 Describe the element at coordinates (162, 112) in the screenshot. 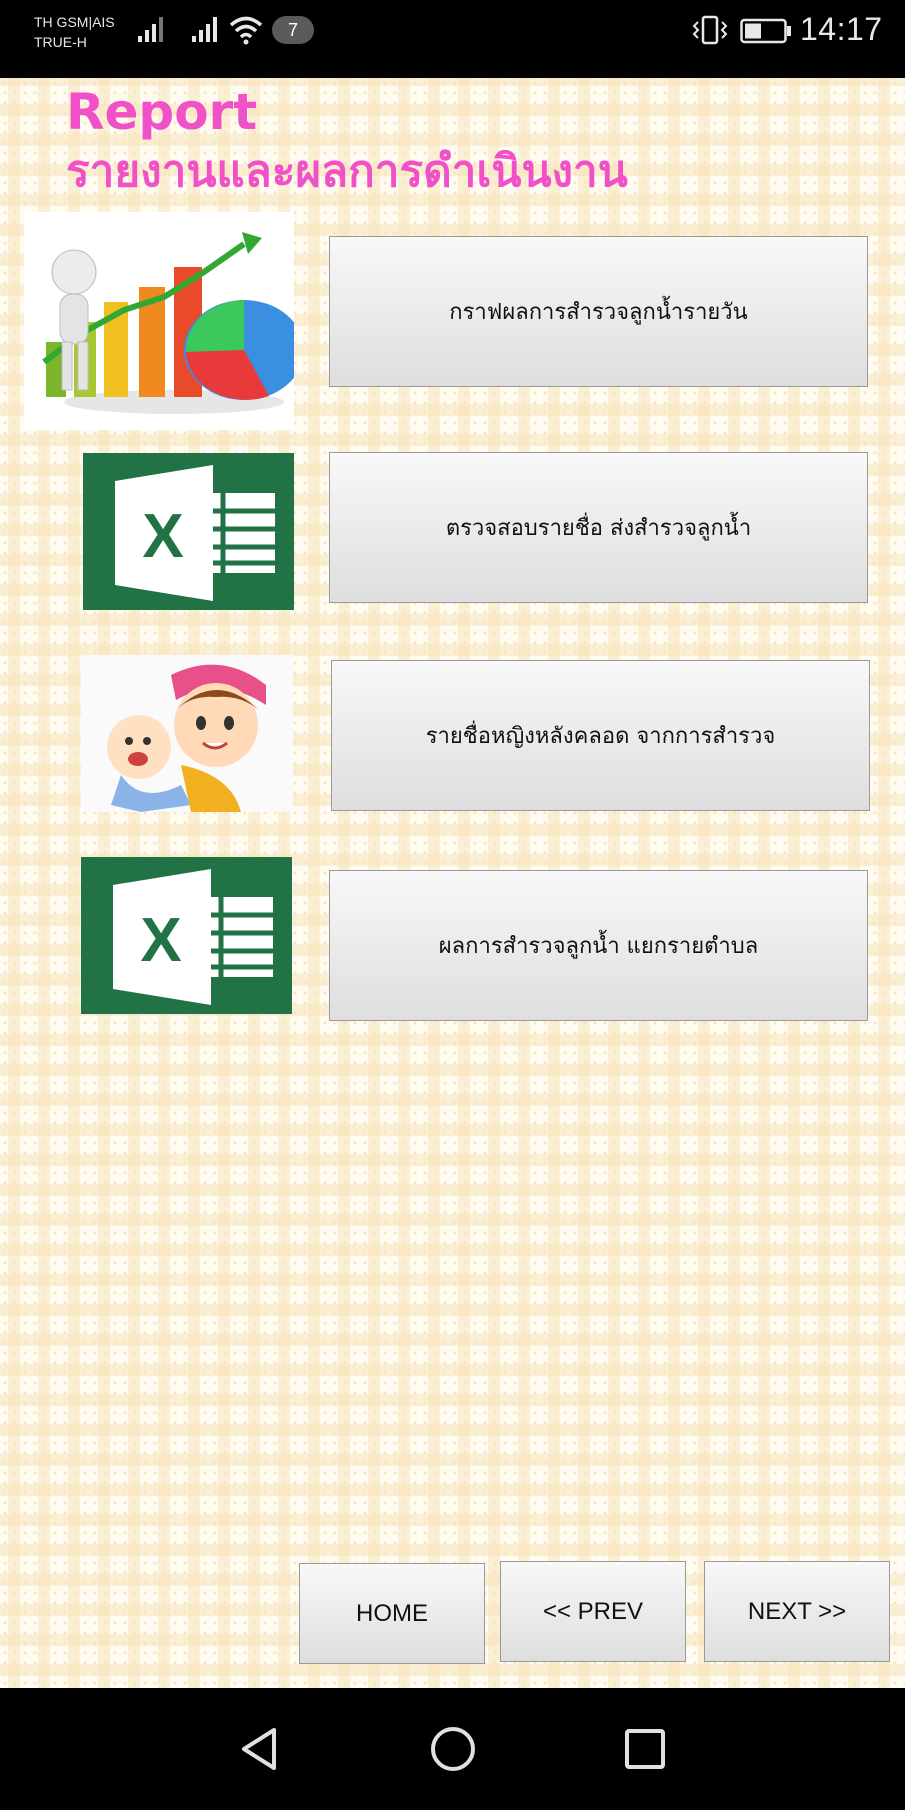

I see `page-title-english: Report` at that location.